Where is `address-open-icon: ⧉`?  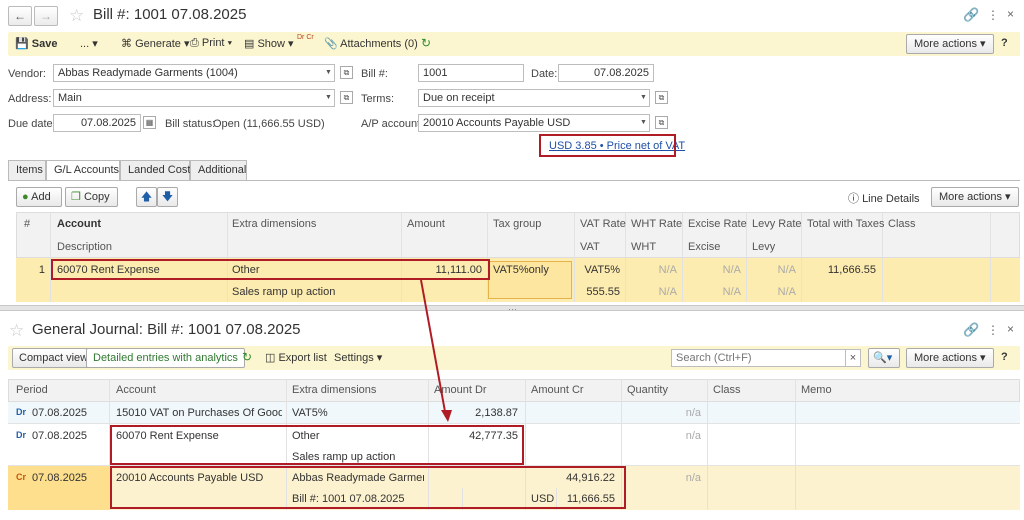 address-open-icon: ⧉ is located at coordinates (346, 97).